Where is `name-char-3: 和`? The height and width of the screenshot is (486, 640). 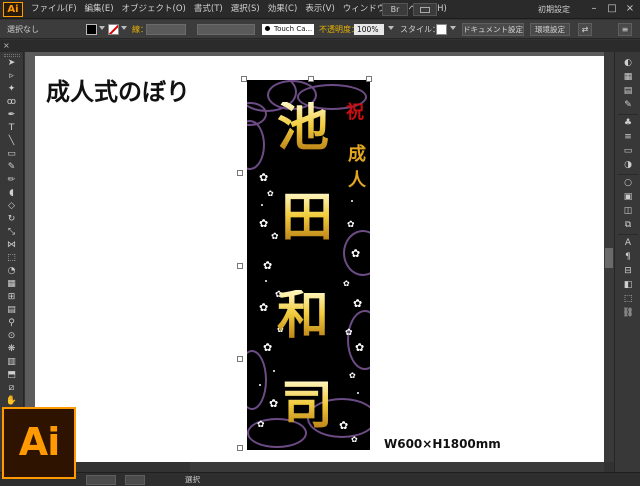 name-char-3: 和 is located at coordinates (303, 315).